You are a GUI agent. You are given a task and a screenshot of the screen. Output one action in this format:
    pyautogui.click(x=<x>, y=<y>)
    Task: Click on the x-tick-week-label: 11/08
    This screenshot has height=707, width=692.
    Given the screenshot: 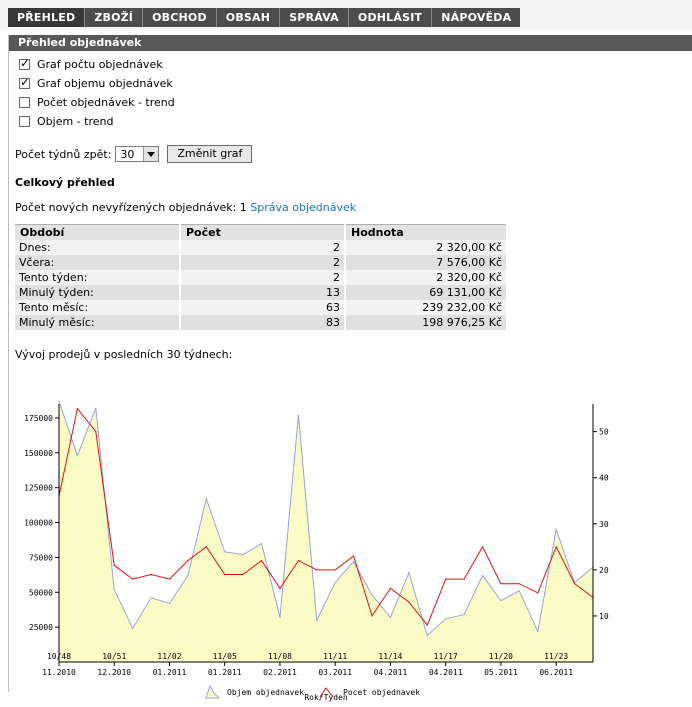 What is the action you would take?
    pyautogui.click(x=280, y=656)
    